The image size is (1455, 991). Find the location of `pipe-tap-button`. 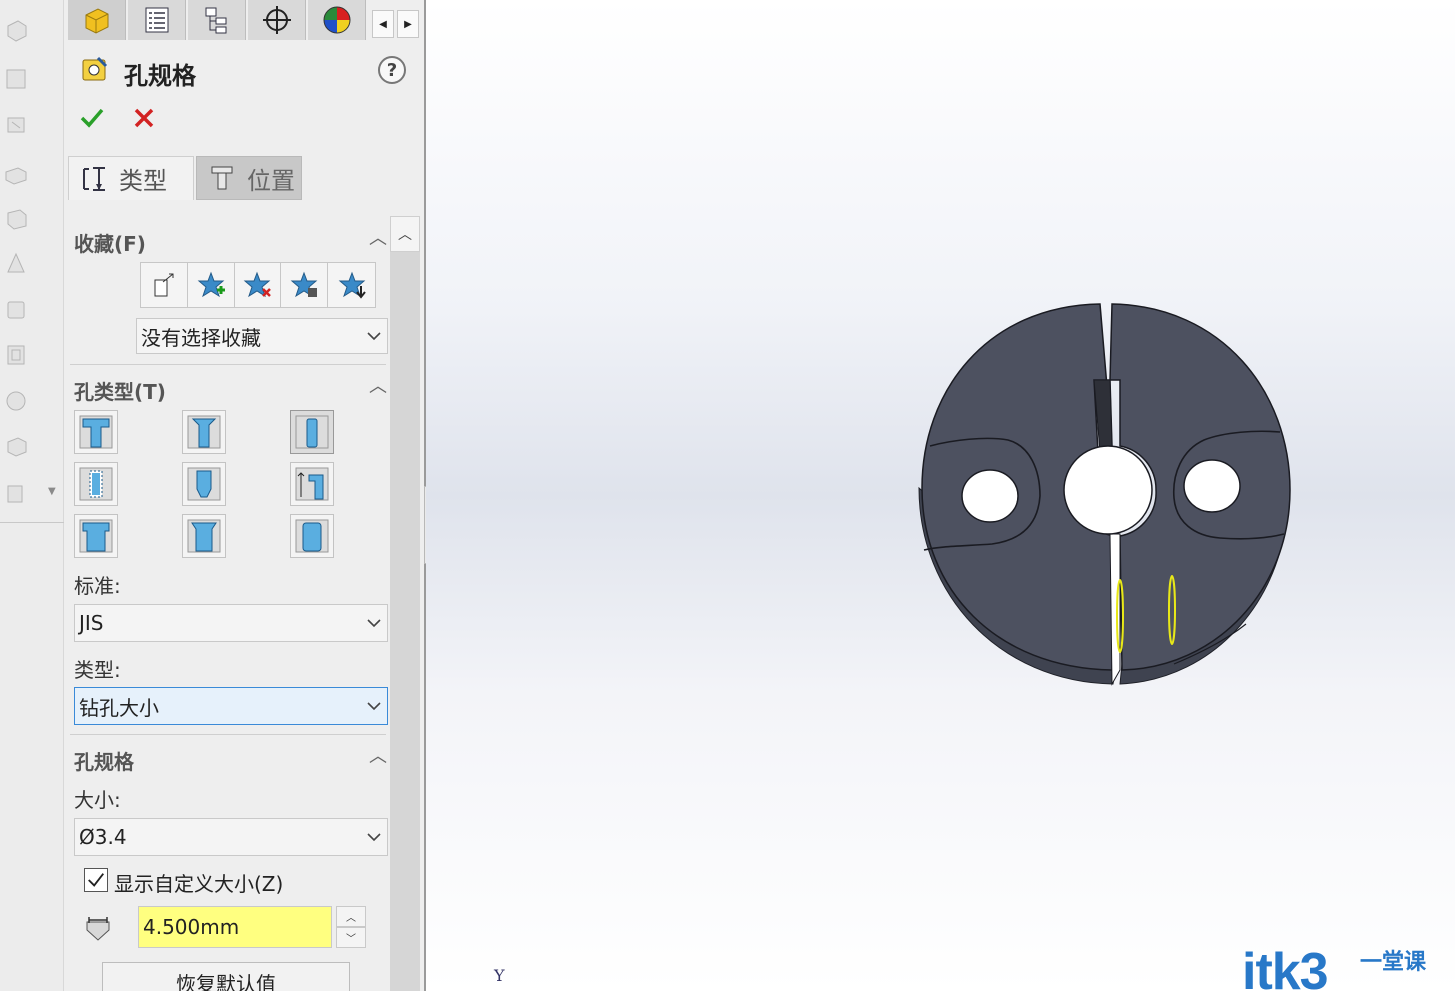

pipe-tap-button is located at coordinates (204, 484).